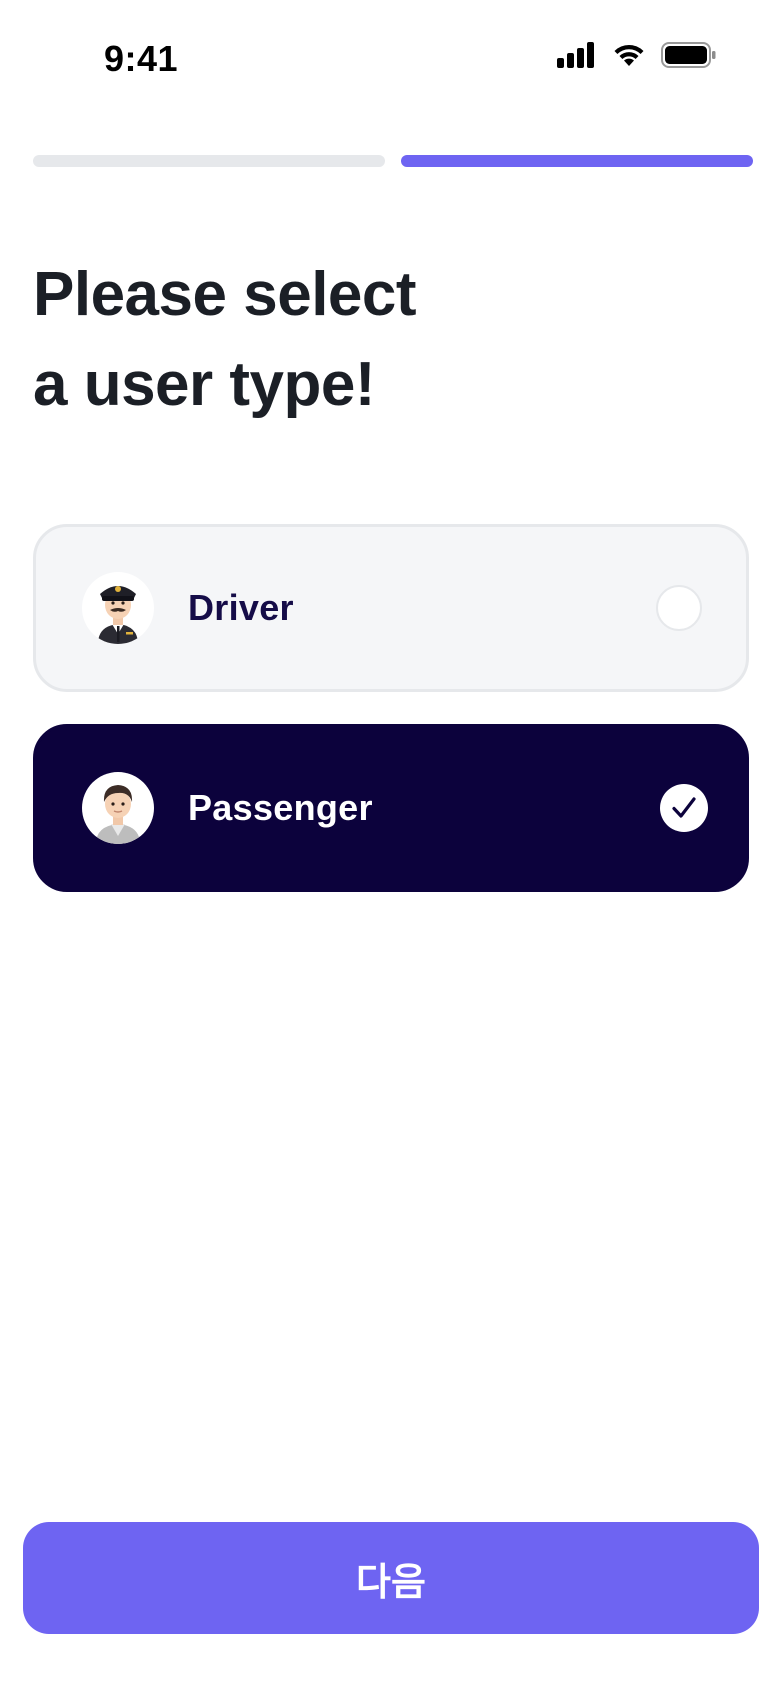  I want to click on next-button: 다음, so click(391, 1578).